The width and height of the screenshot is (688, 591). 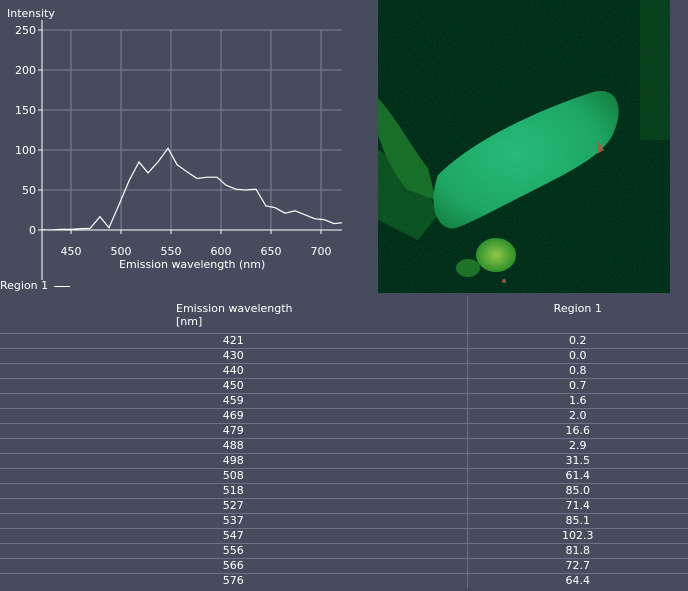 What do you see at coordinates (577, 340) in the screenshot?
I see `cell-region1: 0.2` at bounding box center [577, 340].